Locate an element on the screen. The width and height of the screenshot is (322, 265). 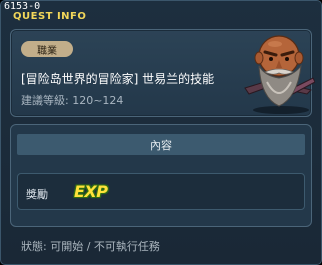
exp-reward-icon: EXP is located at coordinates (91, 191).